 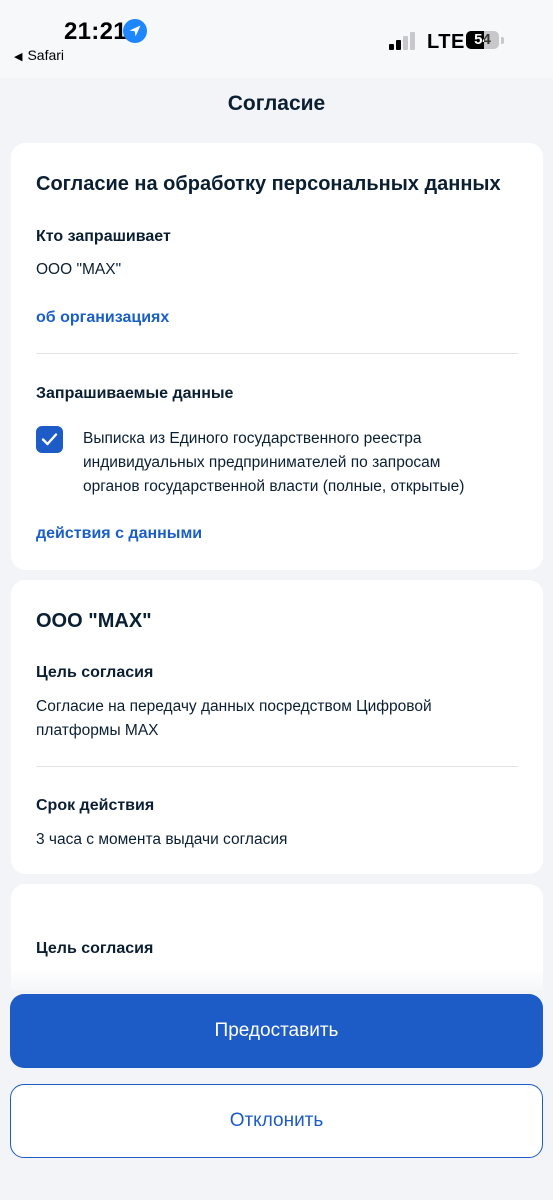 What do you see at coordinates (95, 31) in the screenshot?
I see `status-time: 21:21` at bounding box center [95, 31].